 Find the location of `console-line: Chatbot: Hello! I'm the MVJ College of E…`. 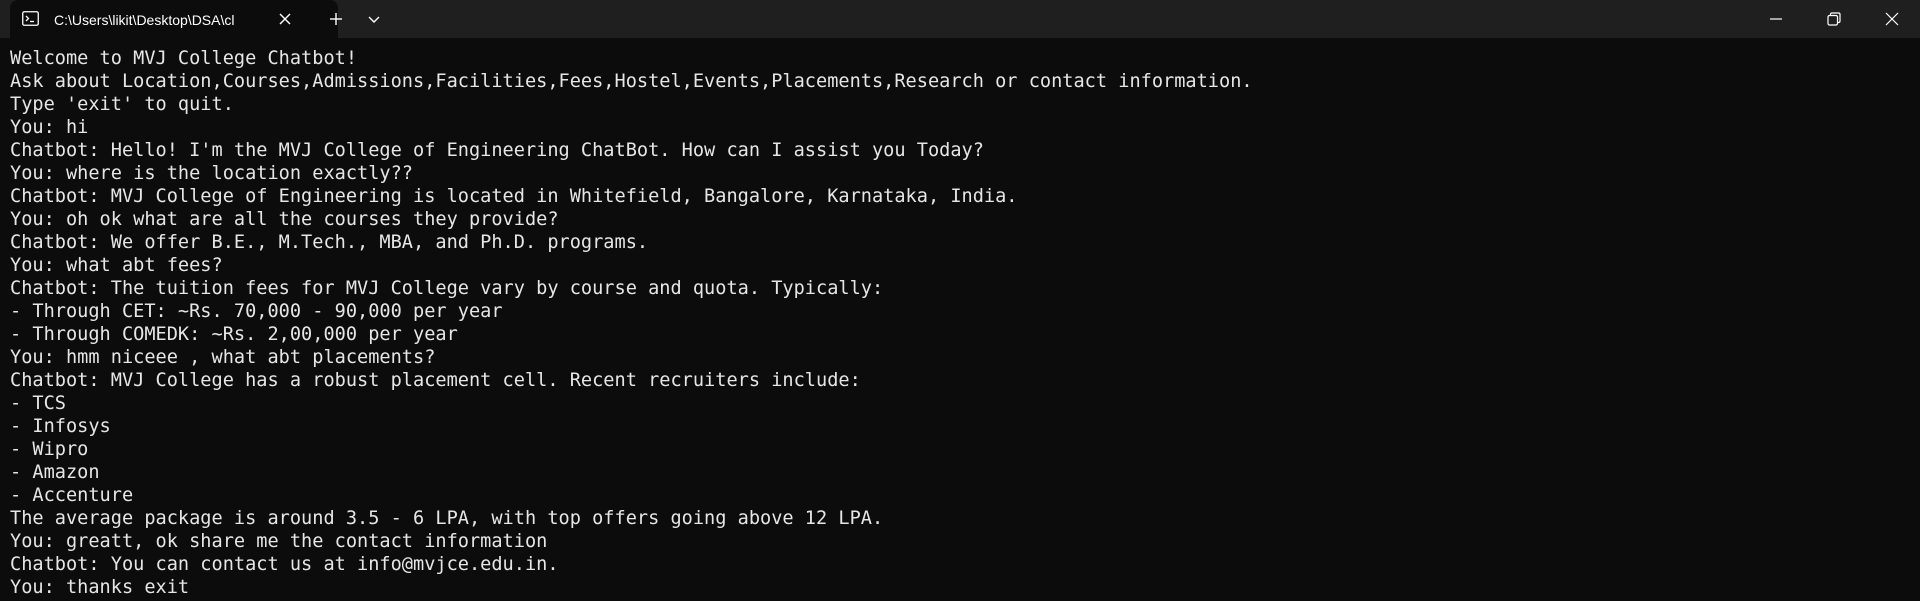

console-line: Chatbot: Hello! I'm the MVJ College of E… is located at coordinates (497, 150).